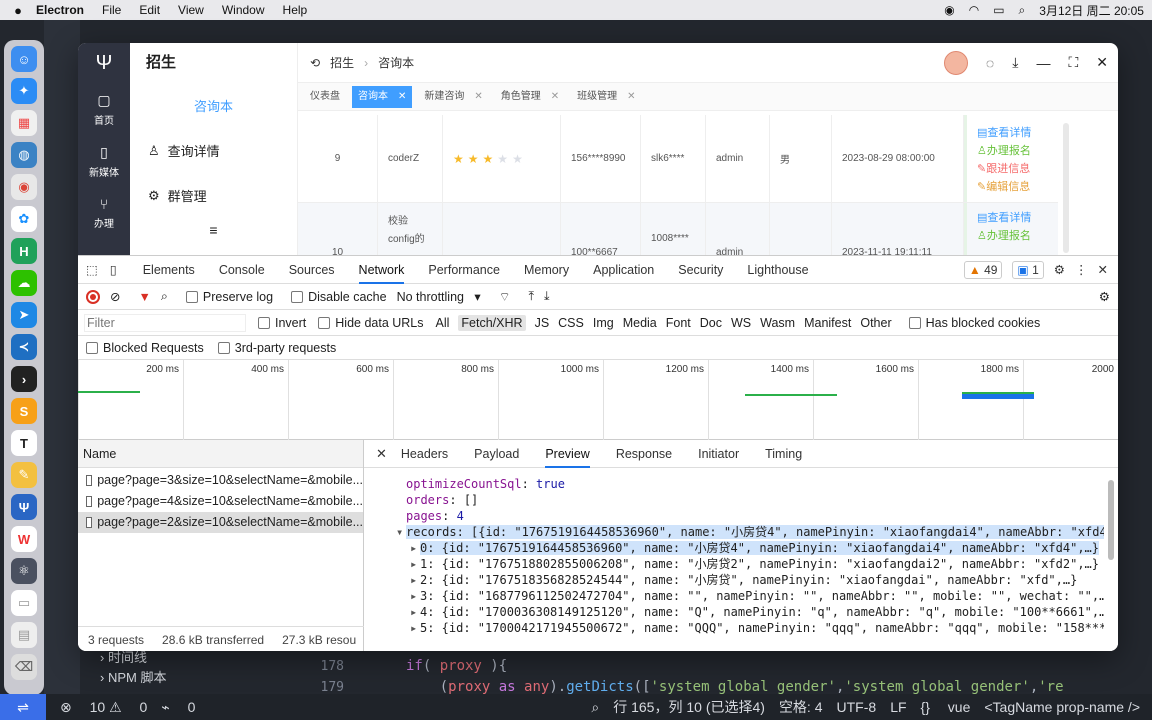  What do you see at coordinates (60, 10) in the screenshot?
I see `menu-app: Electron` at bounding box center [60, 10].